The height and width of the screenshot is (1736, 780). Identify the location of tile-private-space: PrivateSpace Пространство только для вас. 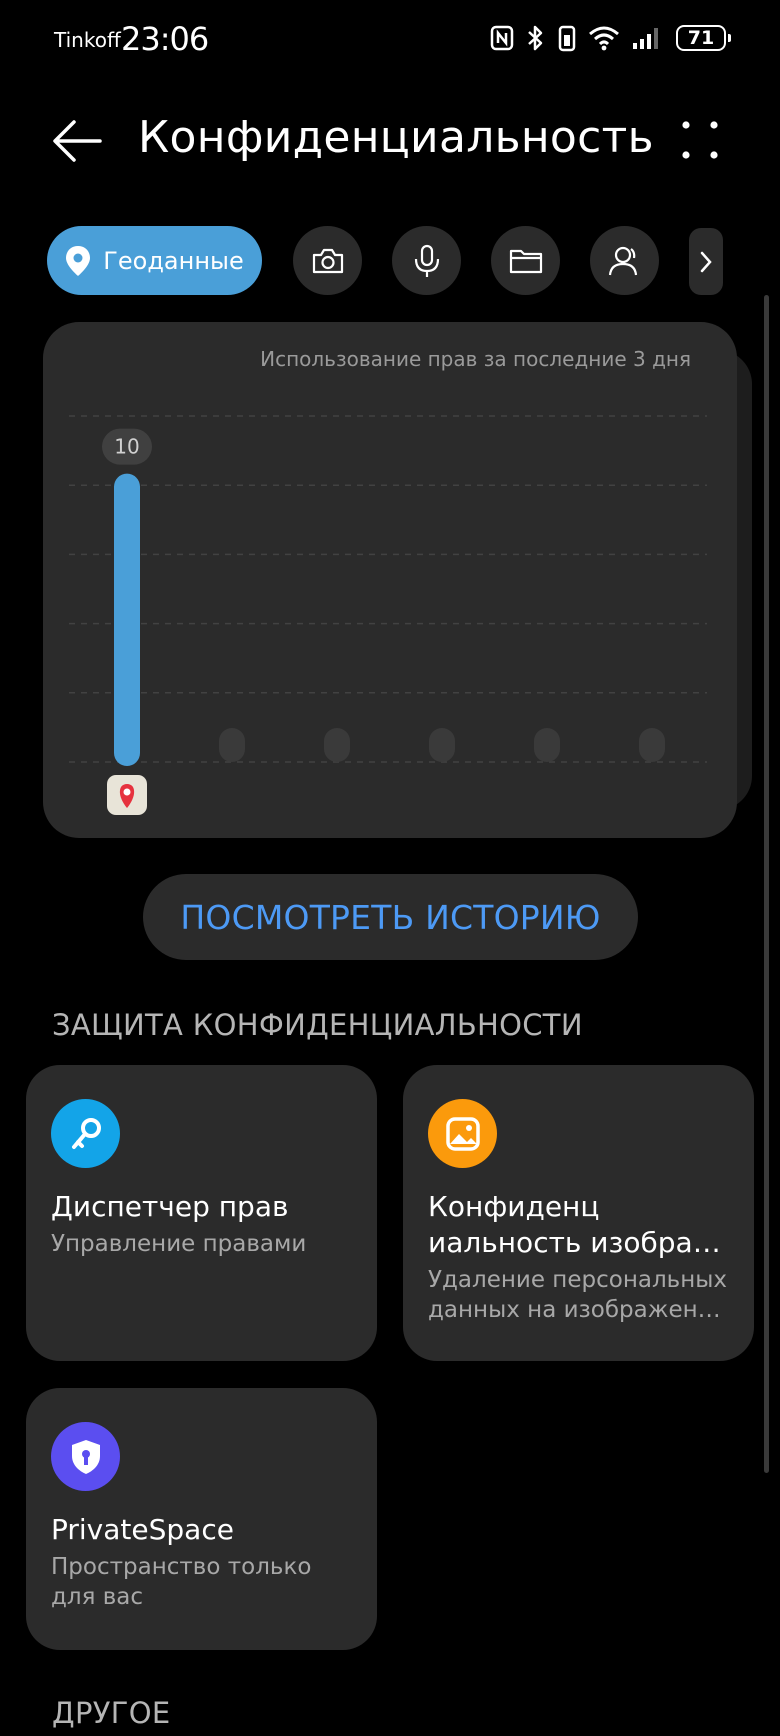
(201, 1519).